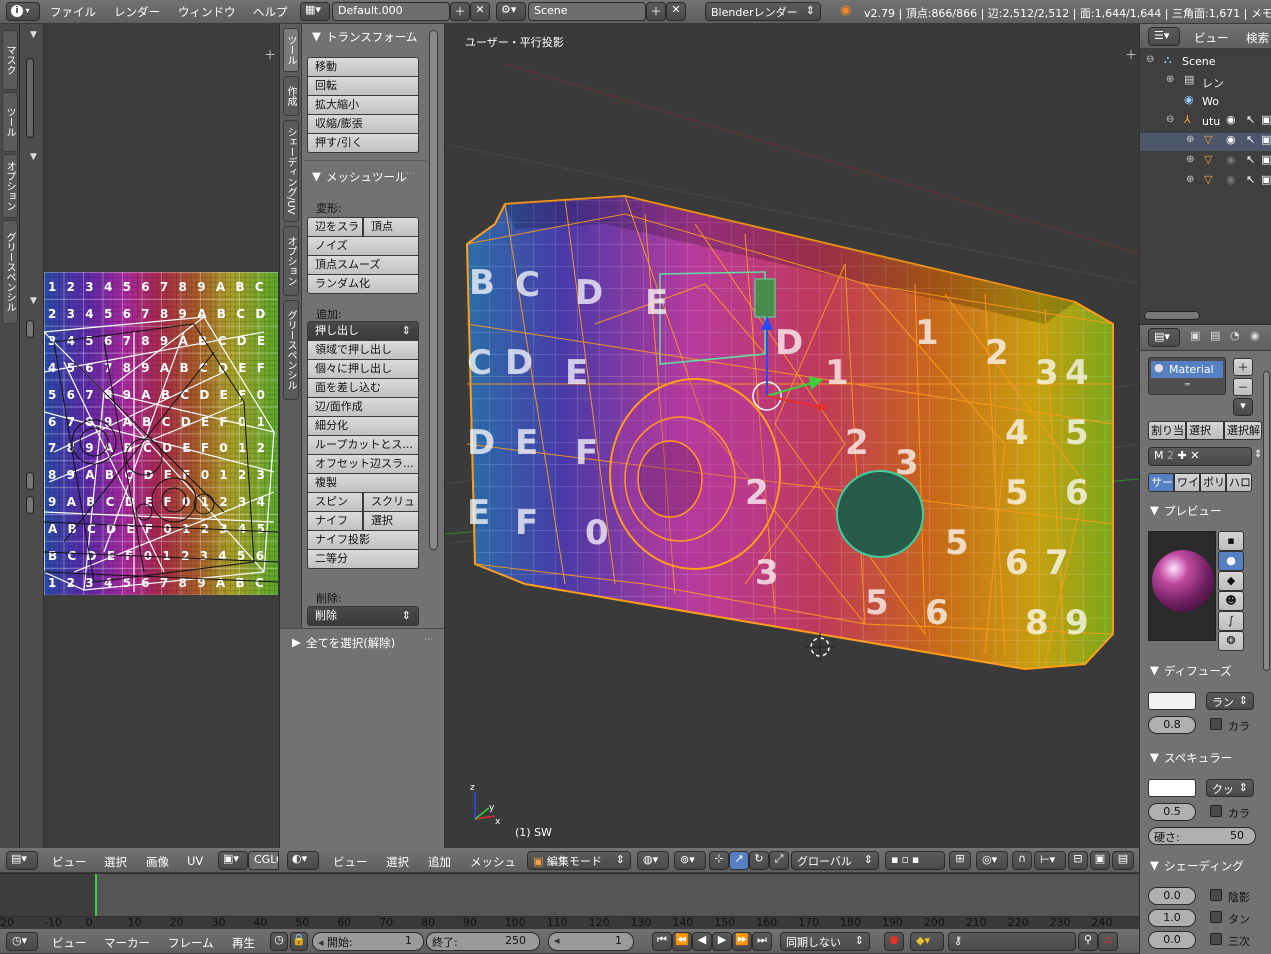  What do you see at coordinates (1193, 511) in the screenshot?
I see `preview-title: プレビュー` at bounding box center [1193, 511].